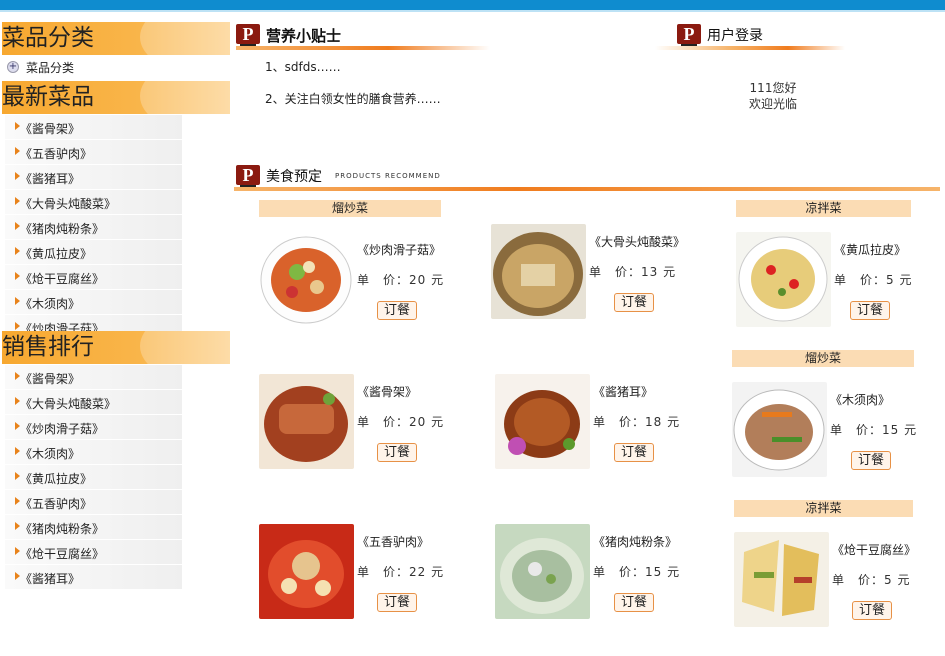  I want to click on category-title: 菜品分类, so click(48, 38).